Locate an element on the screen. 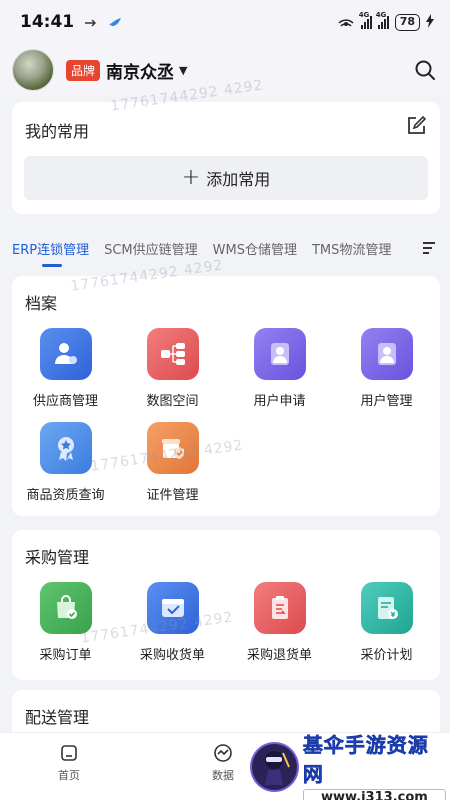 Image resolution: width=450 pixels, height=800 pixels. return-doc-icon is located at coordinates (279, 608).